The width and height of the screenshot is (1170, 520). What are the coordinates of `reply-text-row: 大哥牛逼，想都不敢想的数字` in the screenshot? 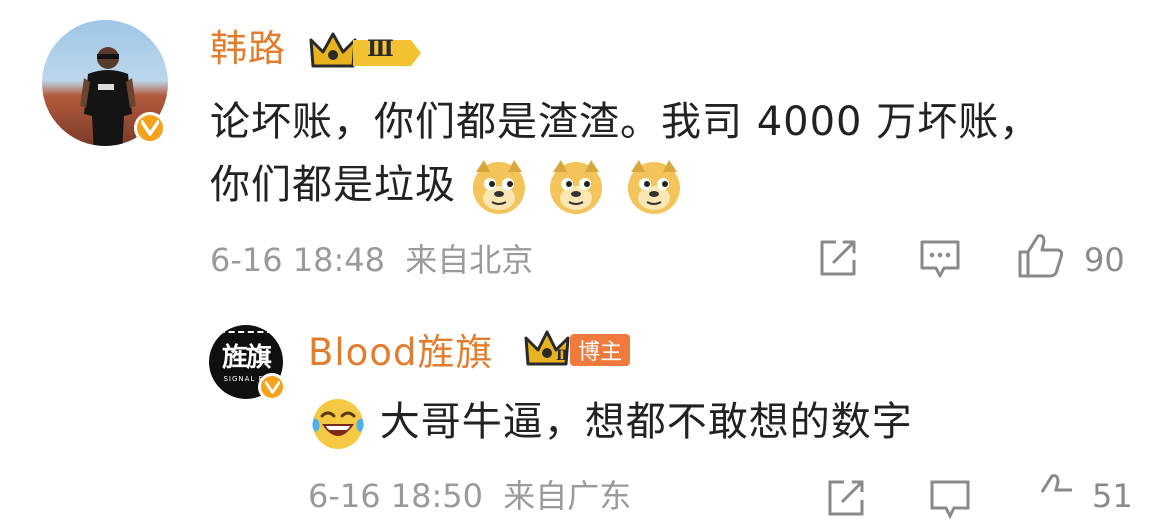 It's located at (611, 422).